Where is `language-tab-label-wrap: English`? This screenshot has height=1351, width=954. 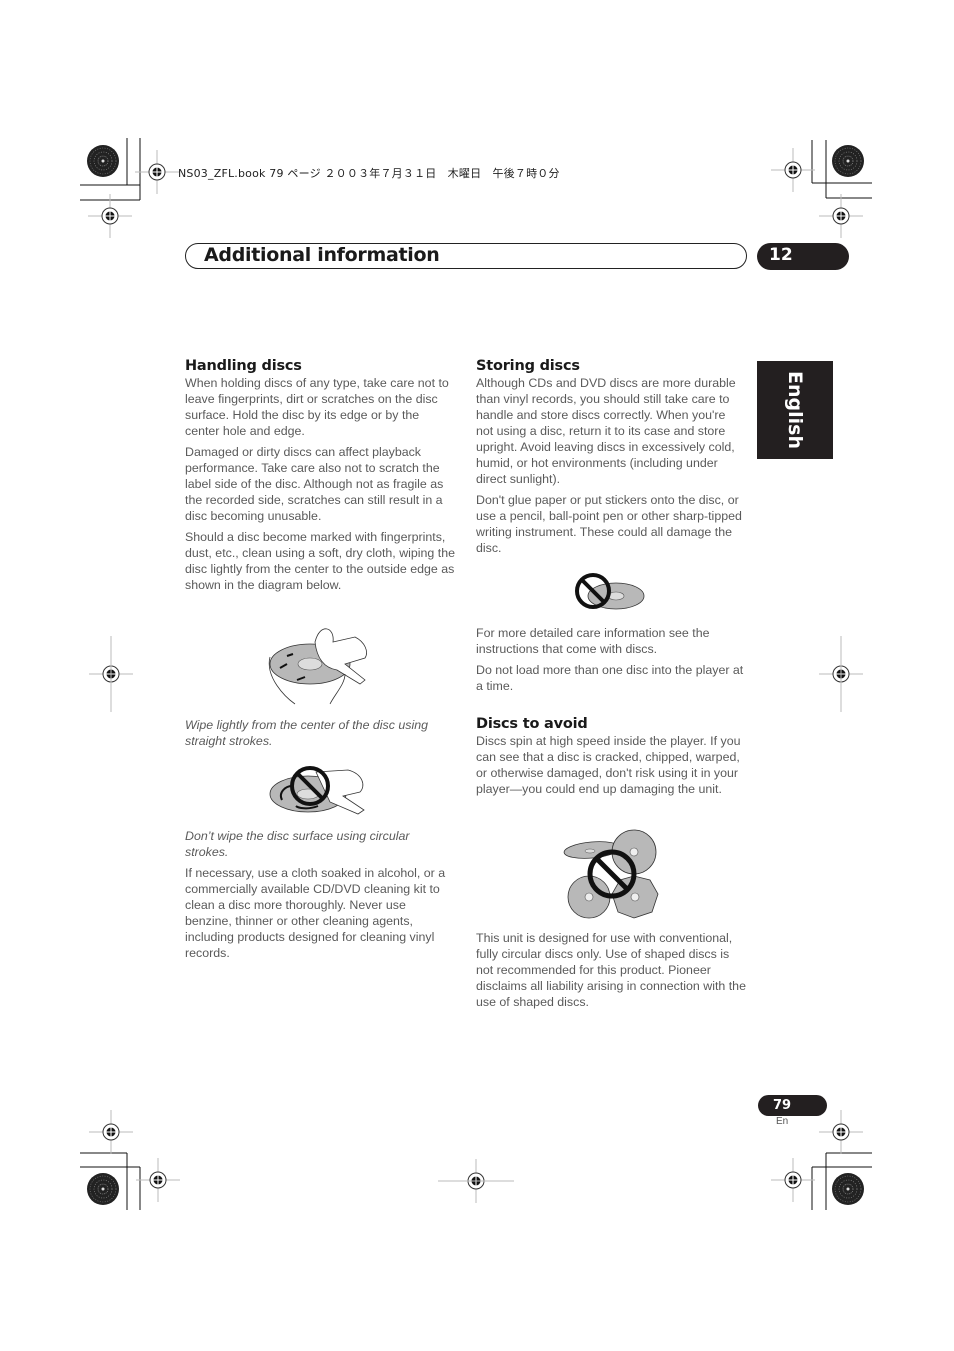 language-tab-label-wrap: English is located at coordinates (795, 410).